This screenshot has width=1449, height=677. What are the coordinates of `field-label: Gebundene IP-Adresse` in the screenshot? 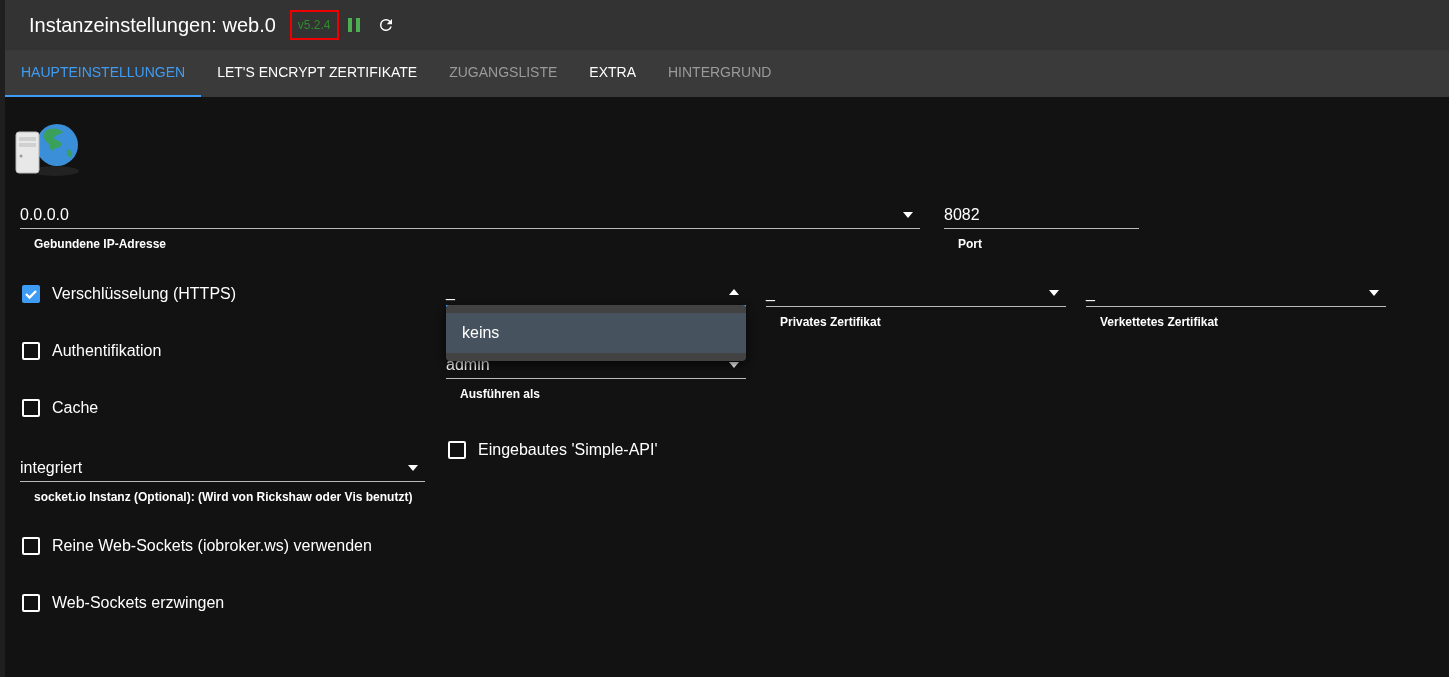 It's located at (100, 244).